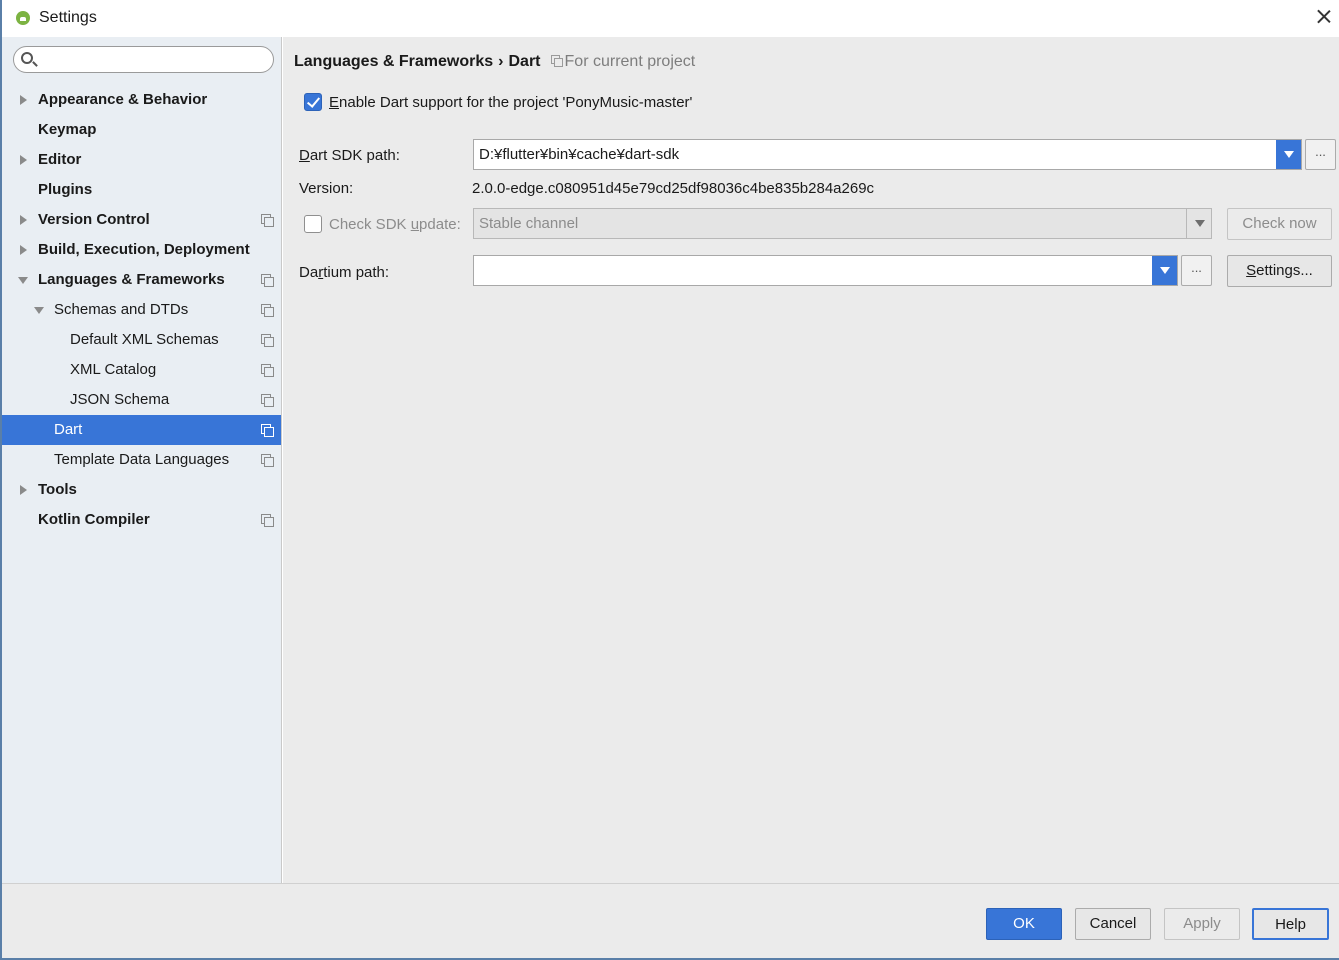 Image resolution: width=1339 pixels, height=960 pixels. I want to click on breadcrumb-parent: Languages & Frameworks, so click(394, 61).